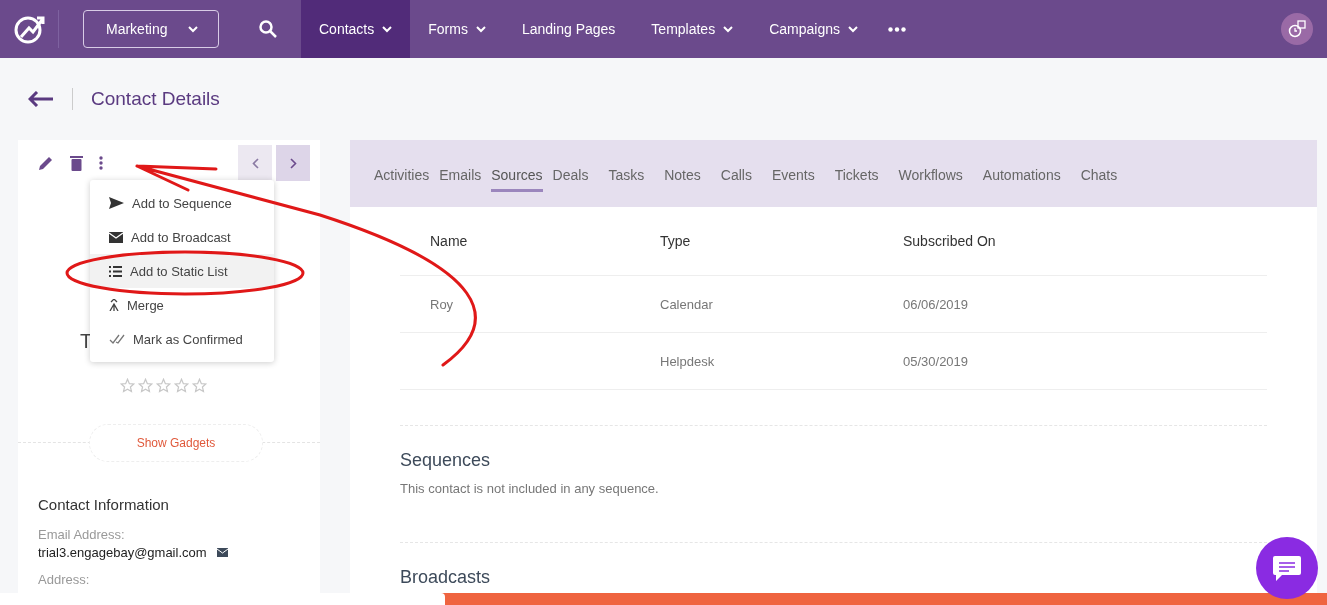 This screenshot has width=1327, height=605. I want to click on back-arrow-icon, so click(41, 99).